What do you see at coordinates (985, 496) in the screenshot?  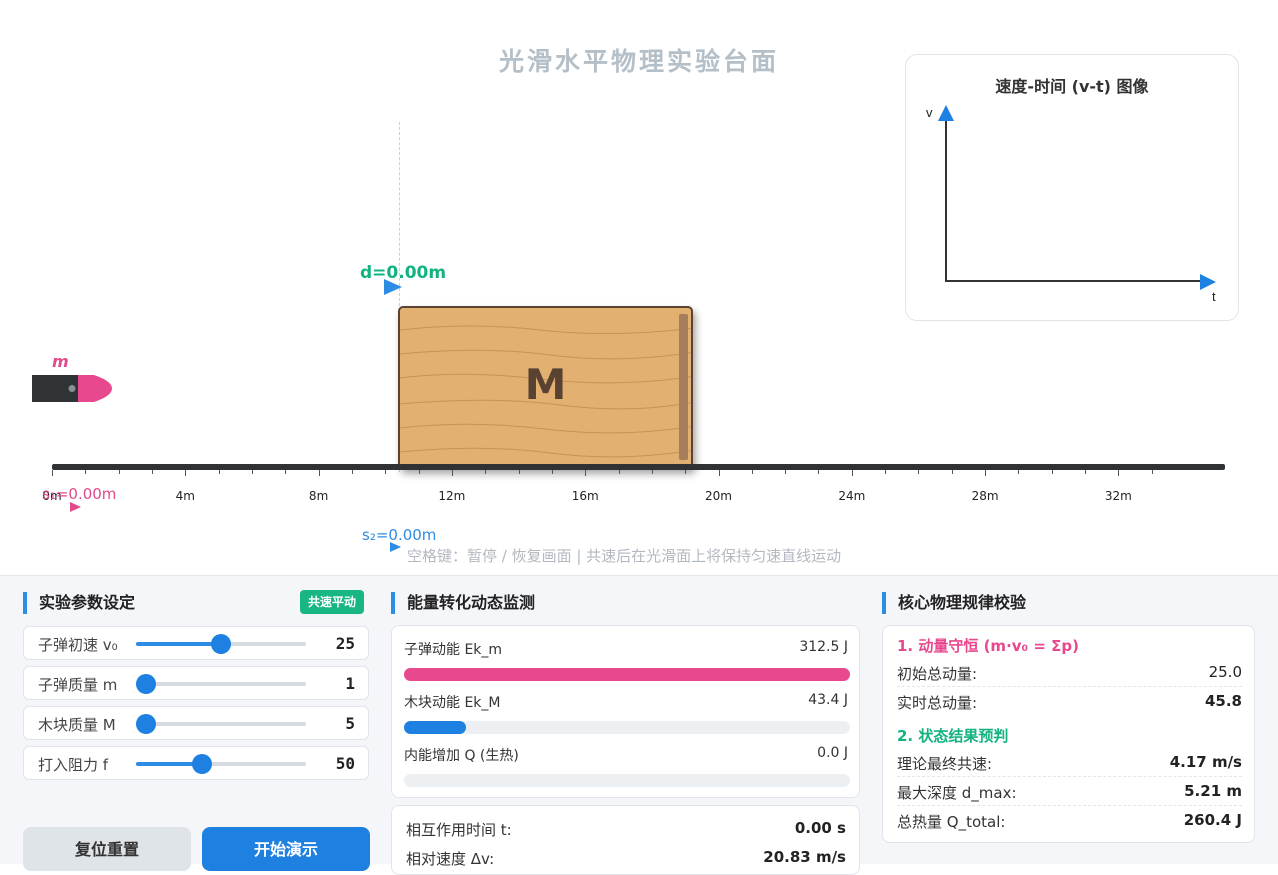 I see `ruler-tick-label: 28m` at bounding box center [985, 496].